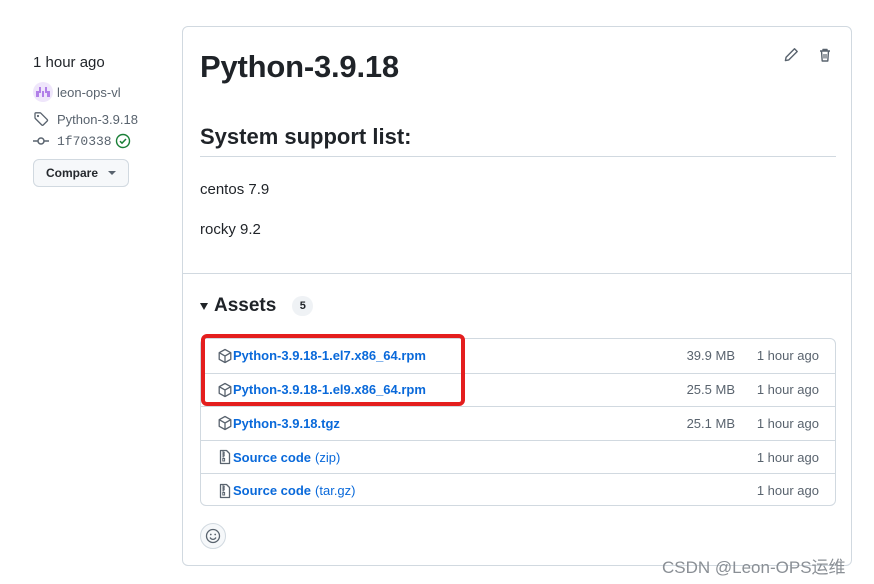  I want to click on compare-button: Compare, so click(81, 173).